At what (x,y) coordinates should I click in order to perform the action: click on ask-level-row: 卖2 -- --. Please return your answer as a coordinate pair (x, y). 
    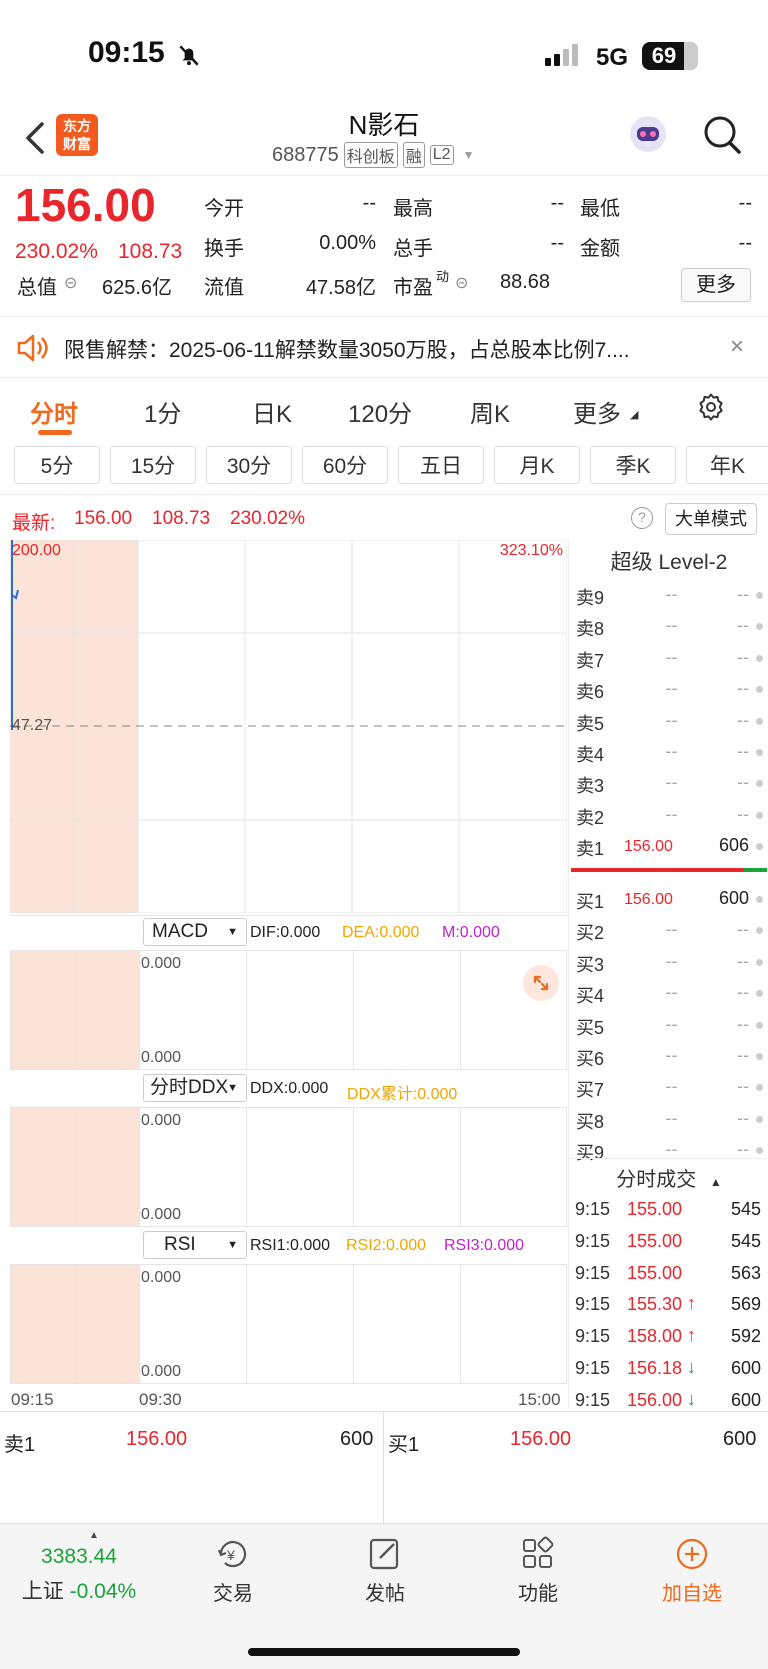
    Looking at the image, I should click on (668, 814).